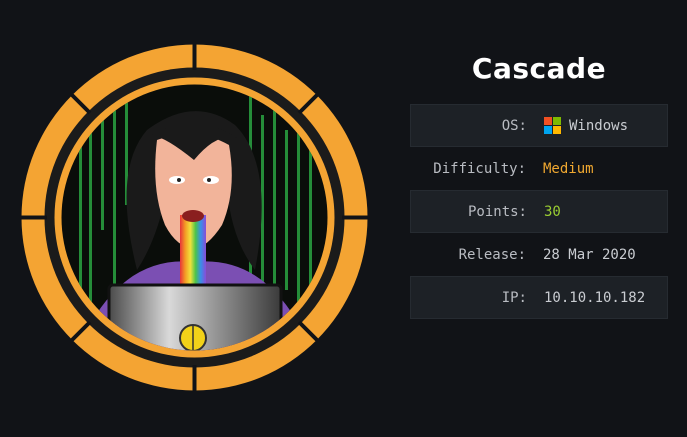 Image resolution: width=687 pixels, height=437 pixels. I want to click on difficulty-value: Medium, so click(568, 168).